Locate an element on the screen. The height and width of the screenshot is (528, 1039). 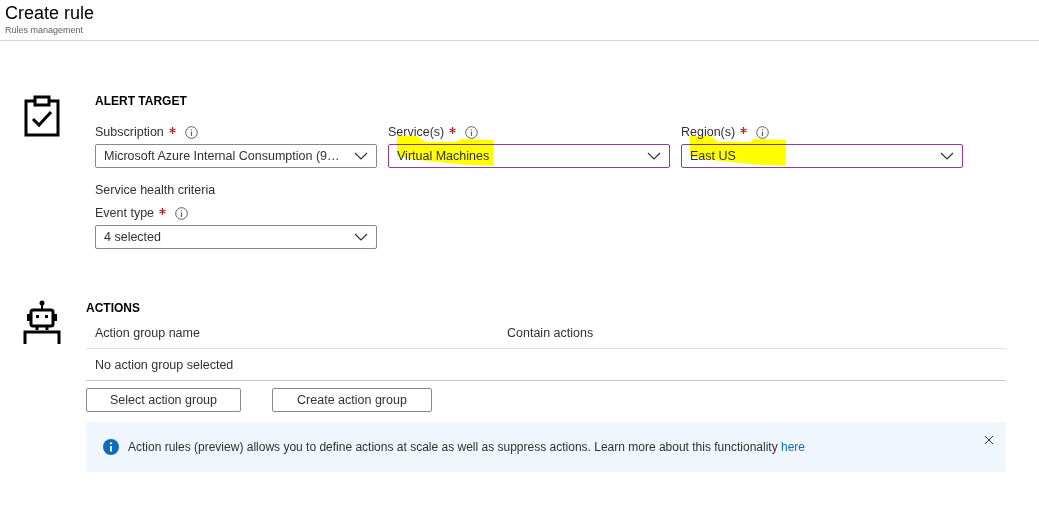
robot-icon is located at coordinates (42, 322).